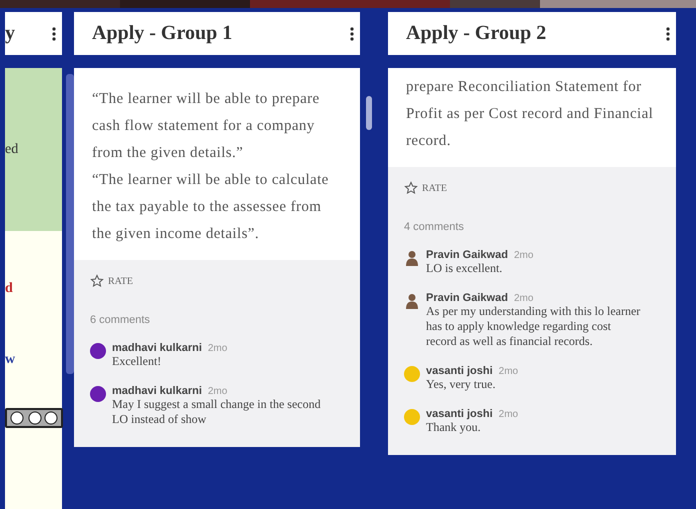  Describe the element at coordinates (34, 418) in the screenshot. I see `license-badge-icon` at that location.